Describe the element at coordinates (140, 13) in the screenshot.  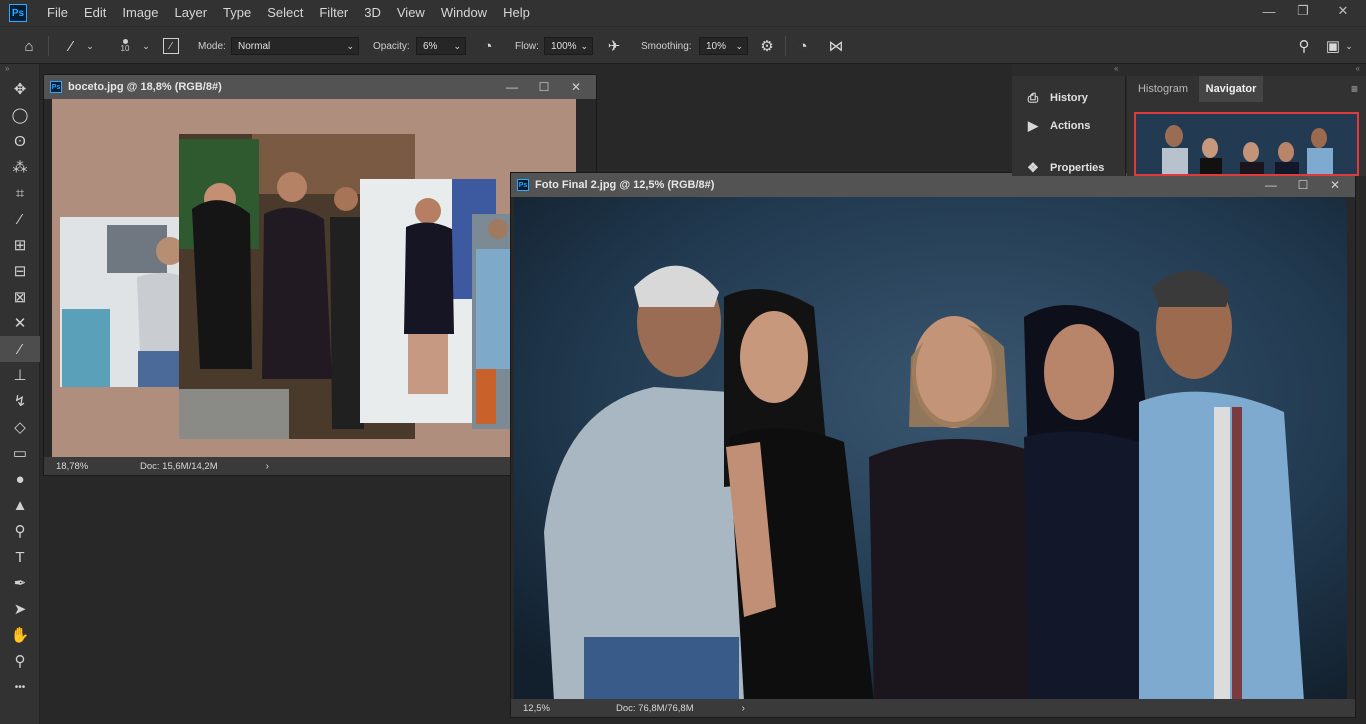
I see `menu-image: Image` at that location.